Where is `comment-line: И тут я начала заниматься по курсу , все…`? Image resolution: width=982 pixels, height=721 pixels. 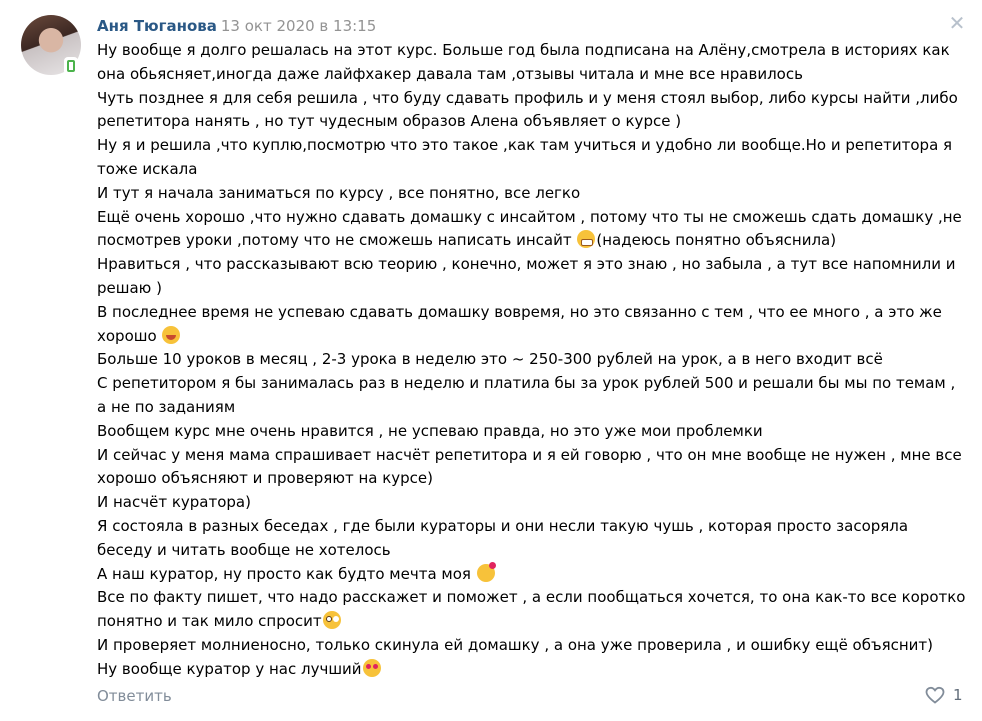
comment-line: И тут я начала заниматься по курсу , все… is located at coordinates (339, 192).